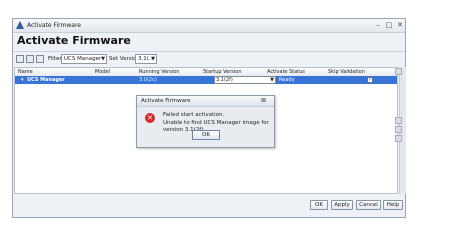 The image size is (474, 246). I want to click on dialog-title: Activate Firmware, so click(166, 101).